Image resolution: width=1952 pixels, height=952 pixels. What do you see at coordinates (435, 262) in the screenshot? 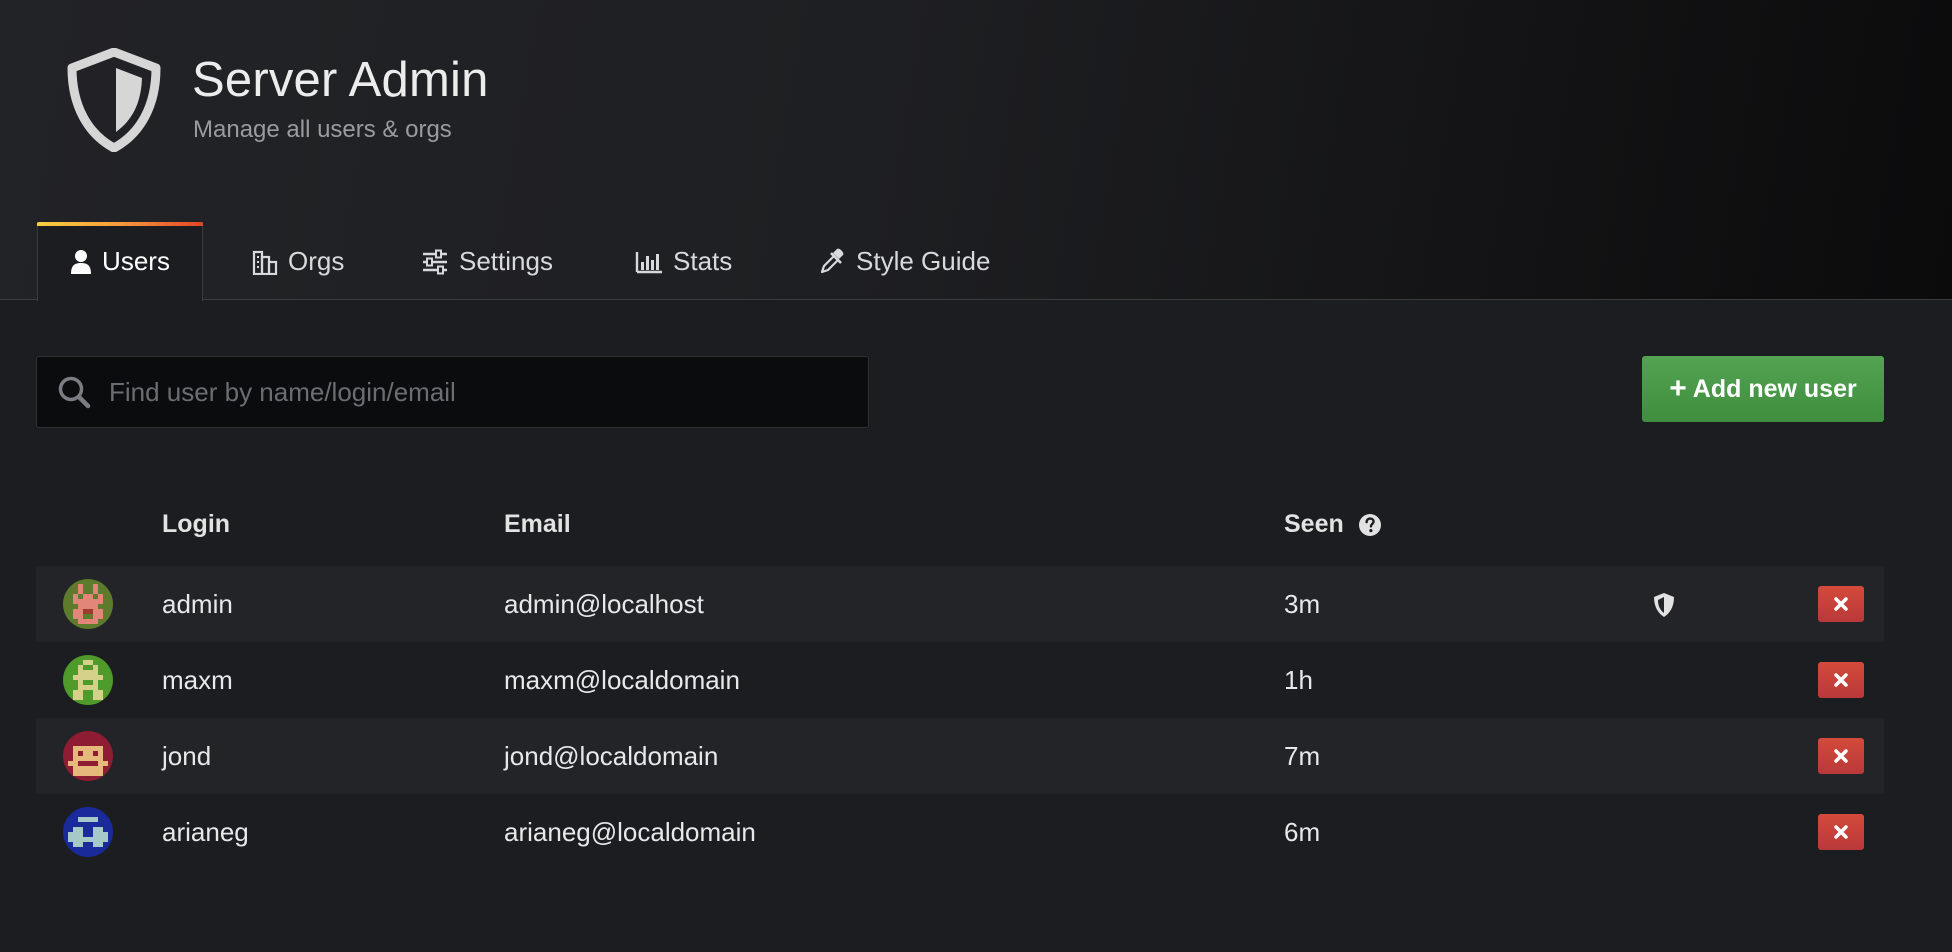
I see `sliders-icon` at bounding box center [435, 262].